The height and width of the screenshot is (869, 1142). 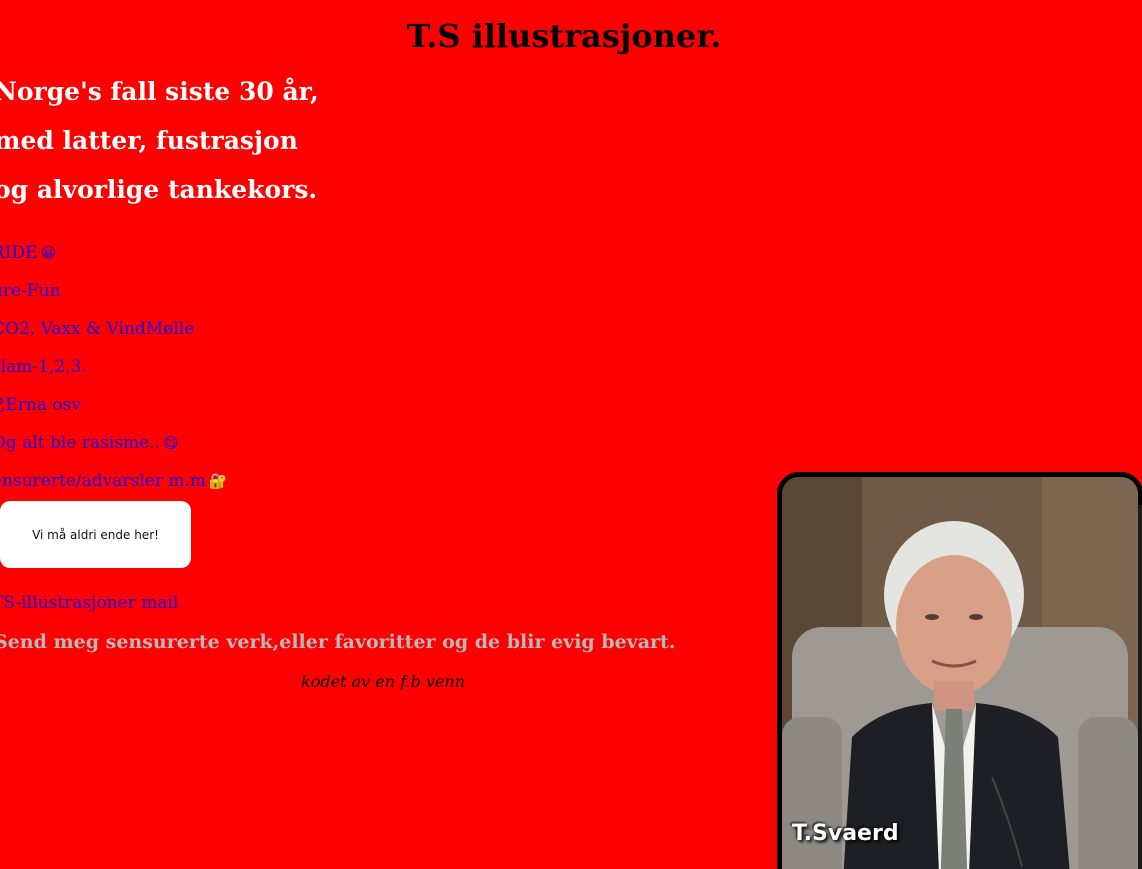 What do you see at coordinates (564, 36) in the screenshot?
I see `site-title: T.S illustrasjoner.` at bounding box center [564, 36].